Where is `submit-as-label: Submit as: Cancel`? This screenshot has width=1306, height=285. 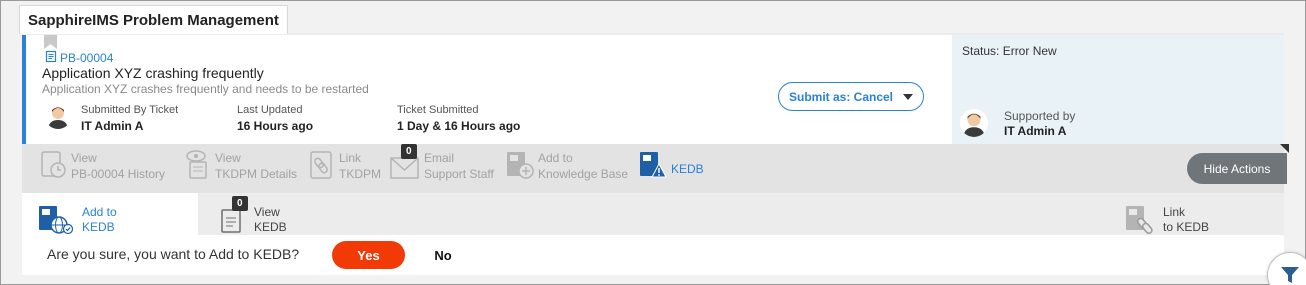
submit-as-label: Submit as: Cancel is located at coordinates (841, 96).